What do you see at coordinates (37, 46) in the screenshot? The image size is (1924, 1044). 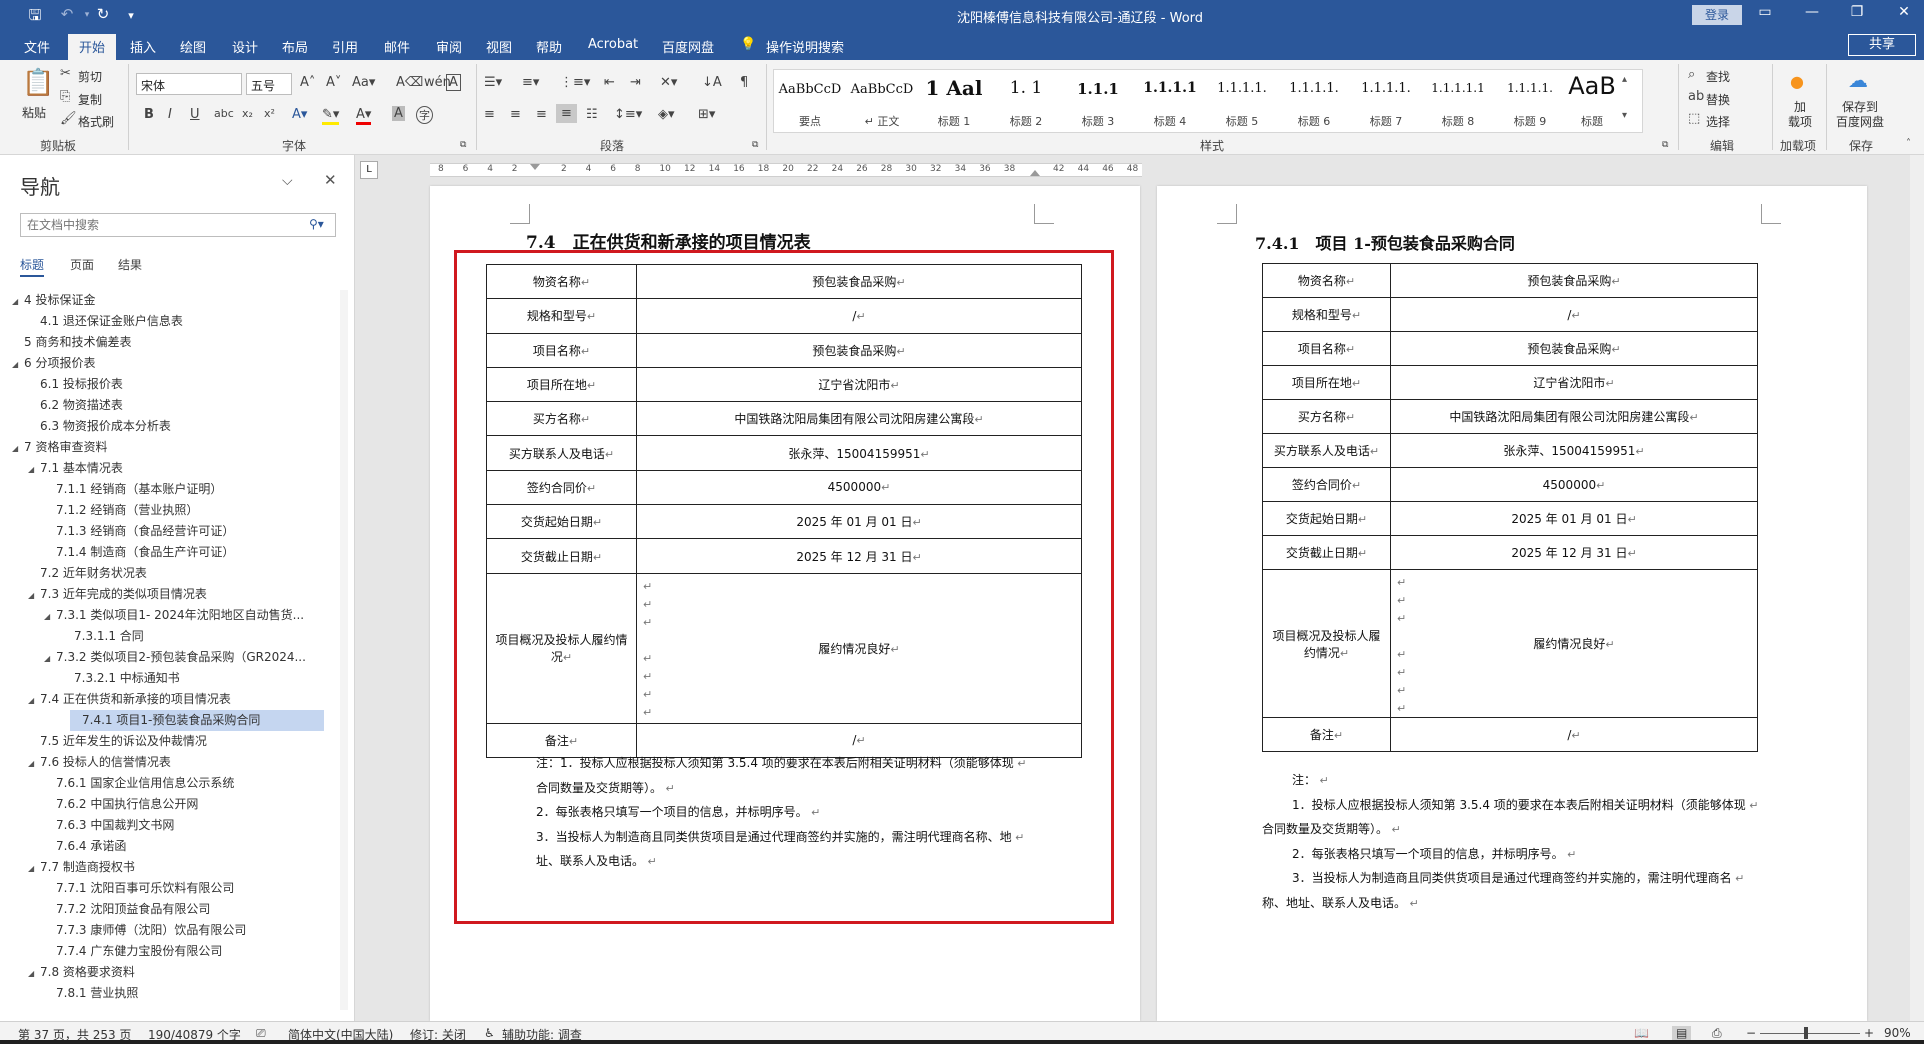 I see `tab-file: 文件` at bounding box center [37, 46].